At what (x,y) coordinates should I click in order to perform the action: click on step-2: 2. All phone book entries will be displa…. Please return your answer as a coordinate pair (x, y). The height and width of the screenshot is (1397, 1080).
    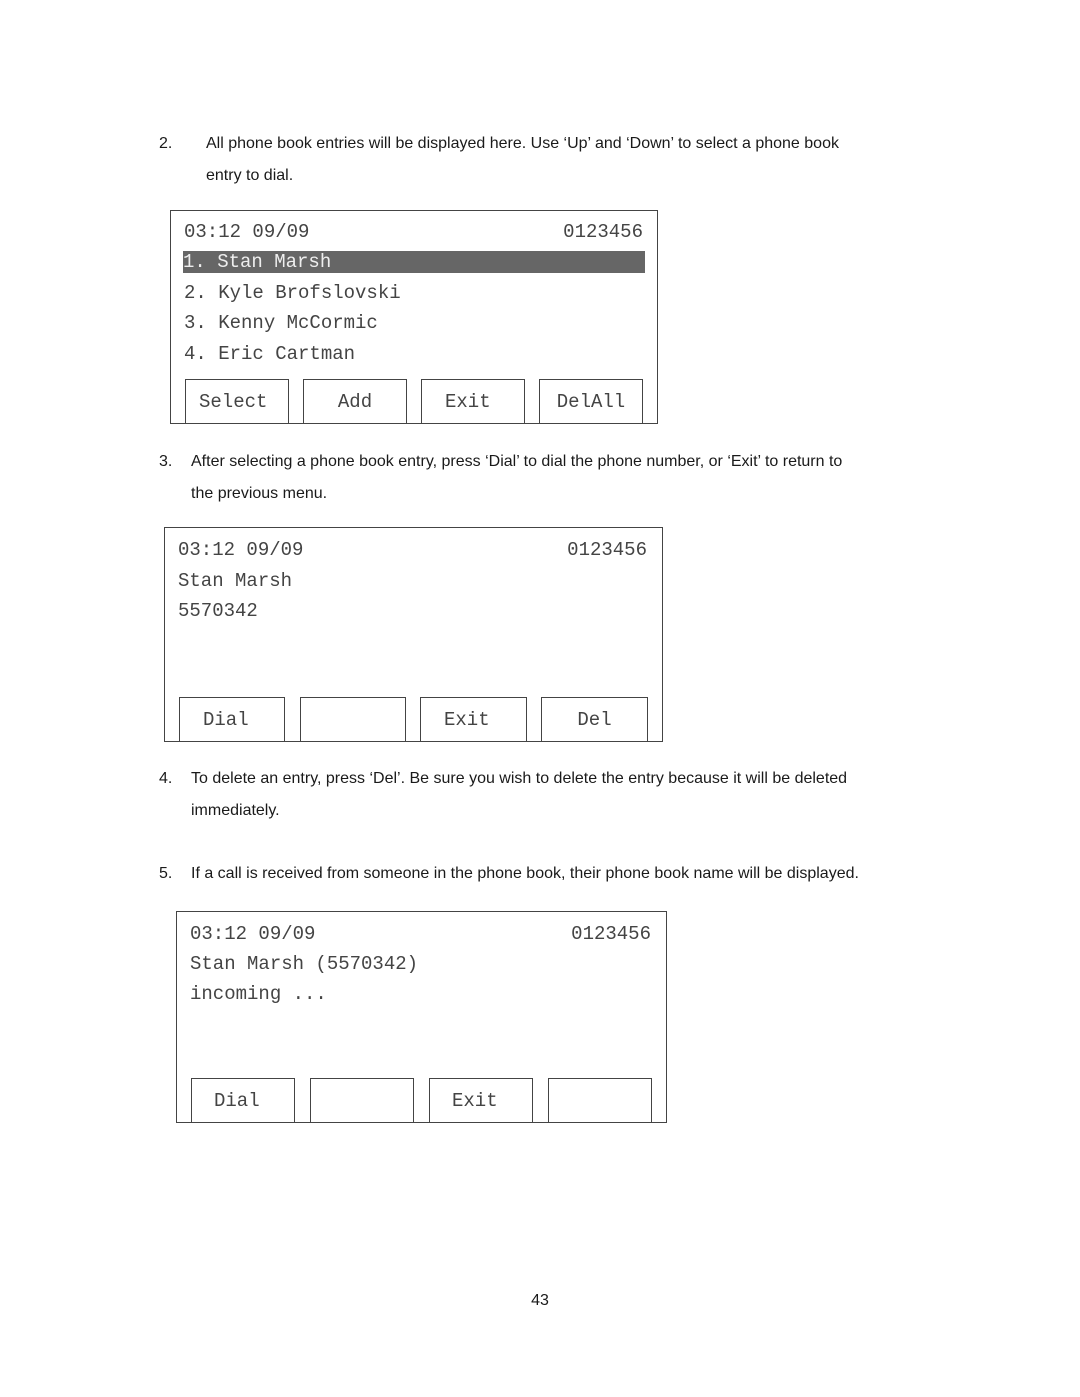
    Looking at the image, I should click on (549, 160).